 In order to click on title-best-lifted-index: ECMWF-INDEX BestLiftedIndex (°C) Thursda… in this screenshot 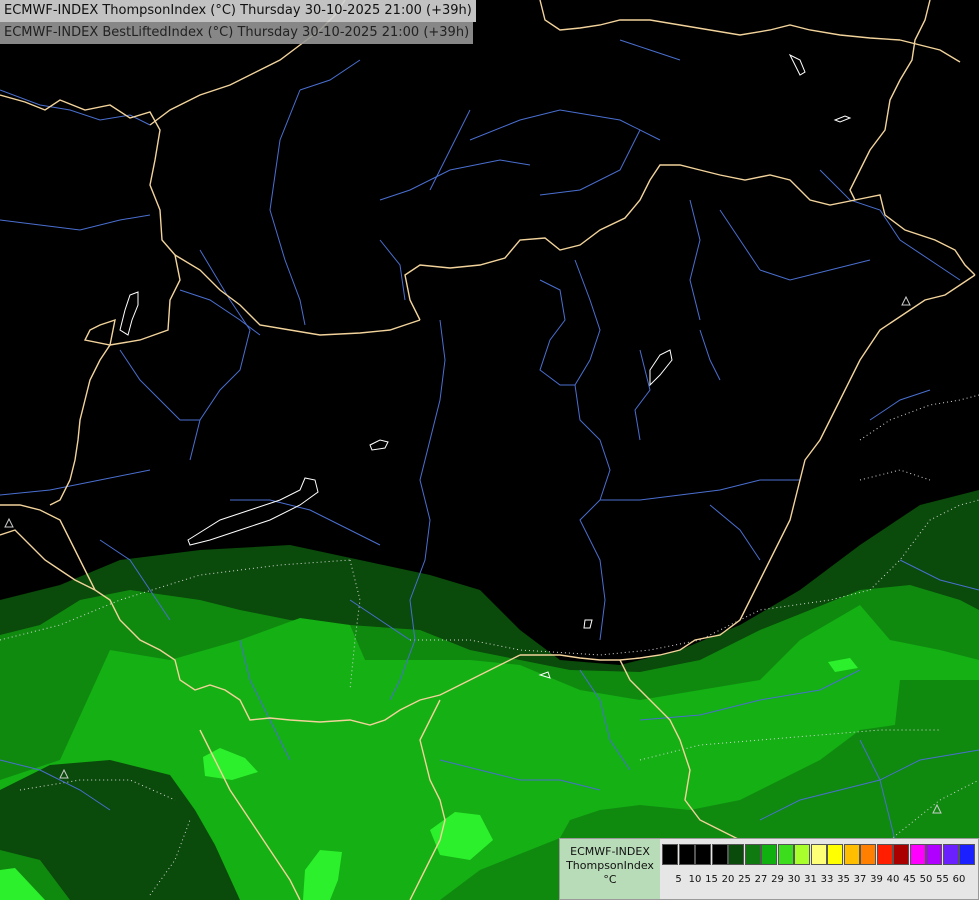, I will do `click(237, 33)`.